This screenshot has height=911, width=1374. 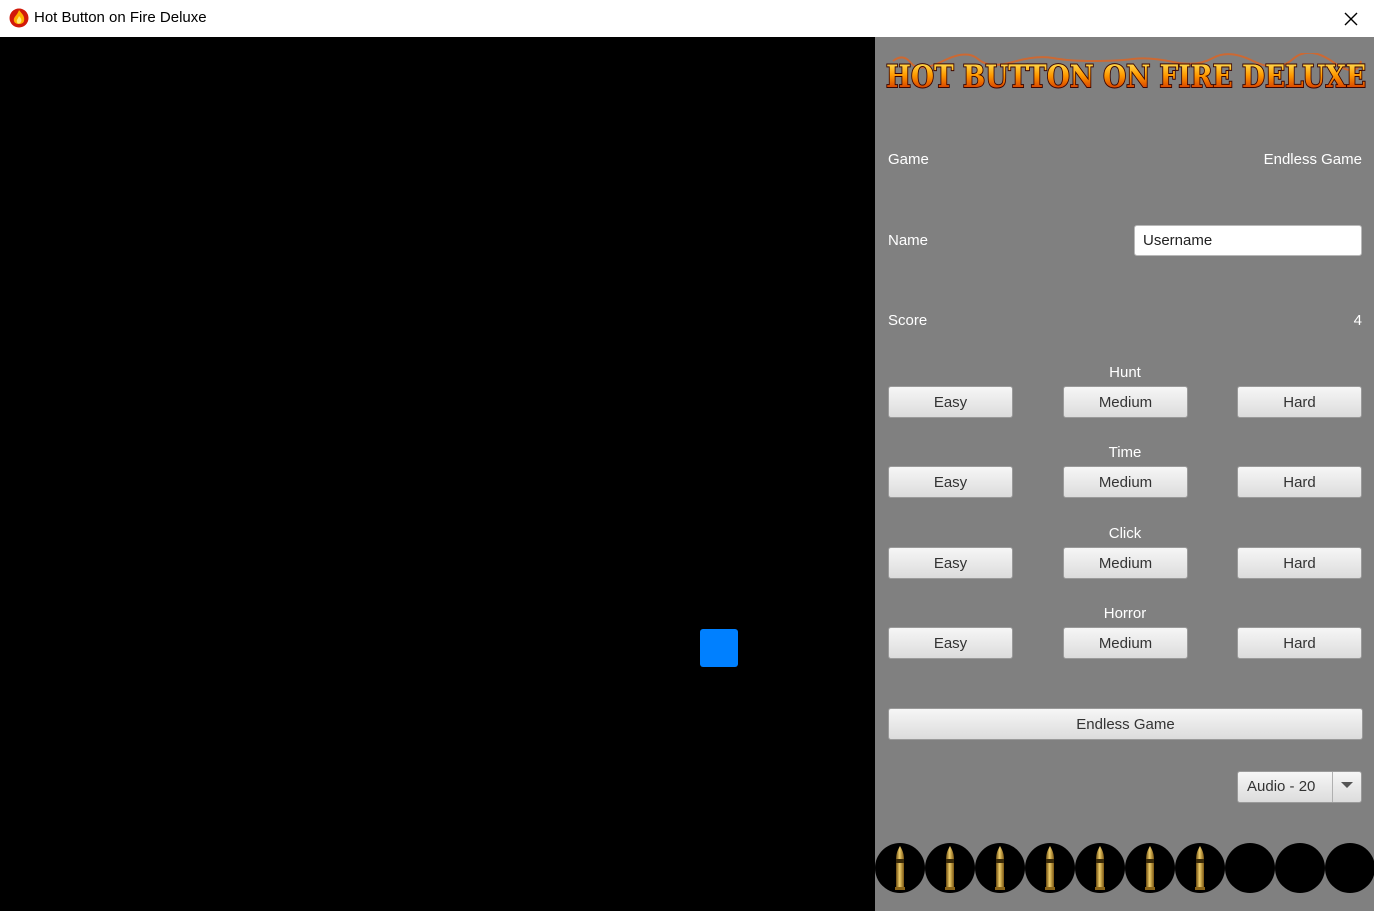 I want to click on time-title: Time, so click(x=1125, y=452).